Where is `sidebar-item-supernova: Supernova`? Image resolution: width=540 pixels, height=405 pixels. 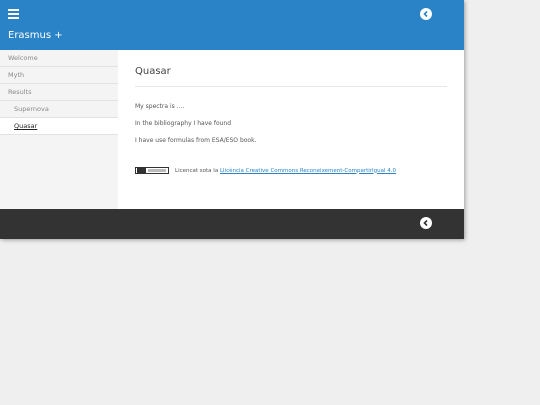
sidebar-item-supernova: Supernova is located at coordinates (59, 109).